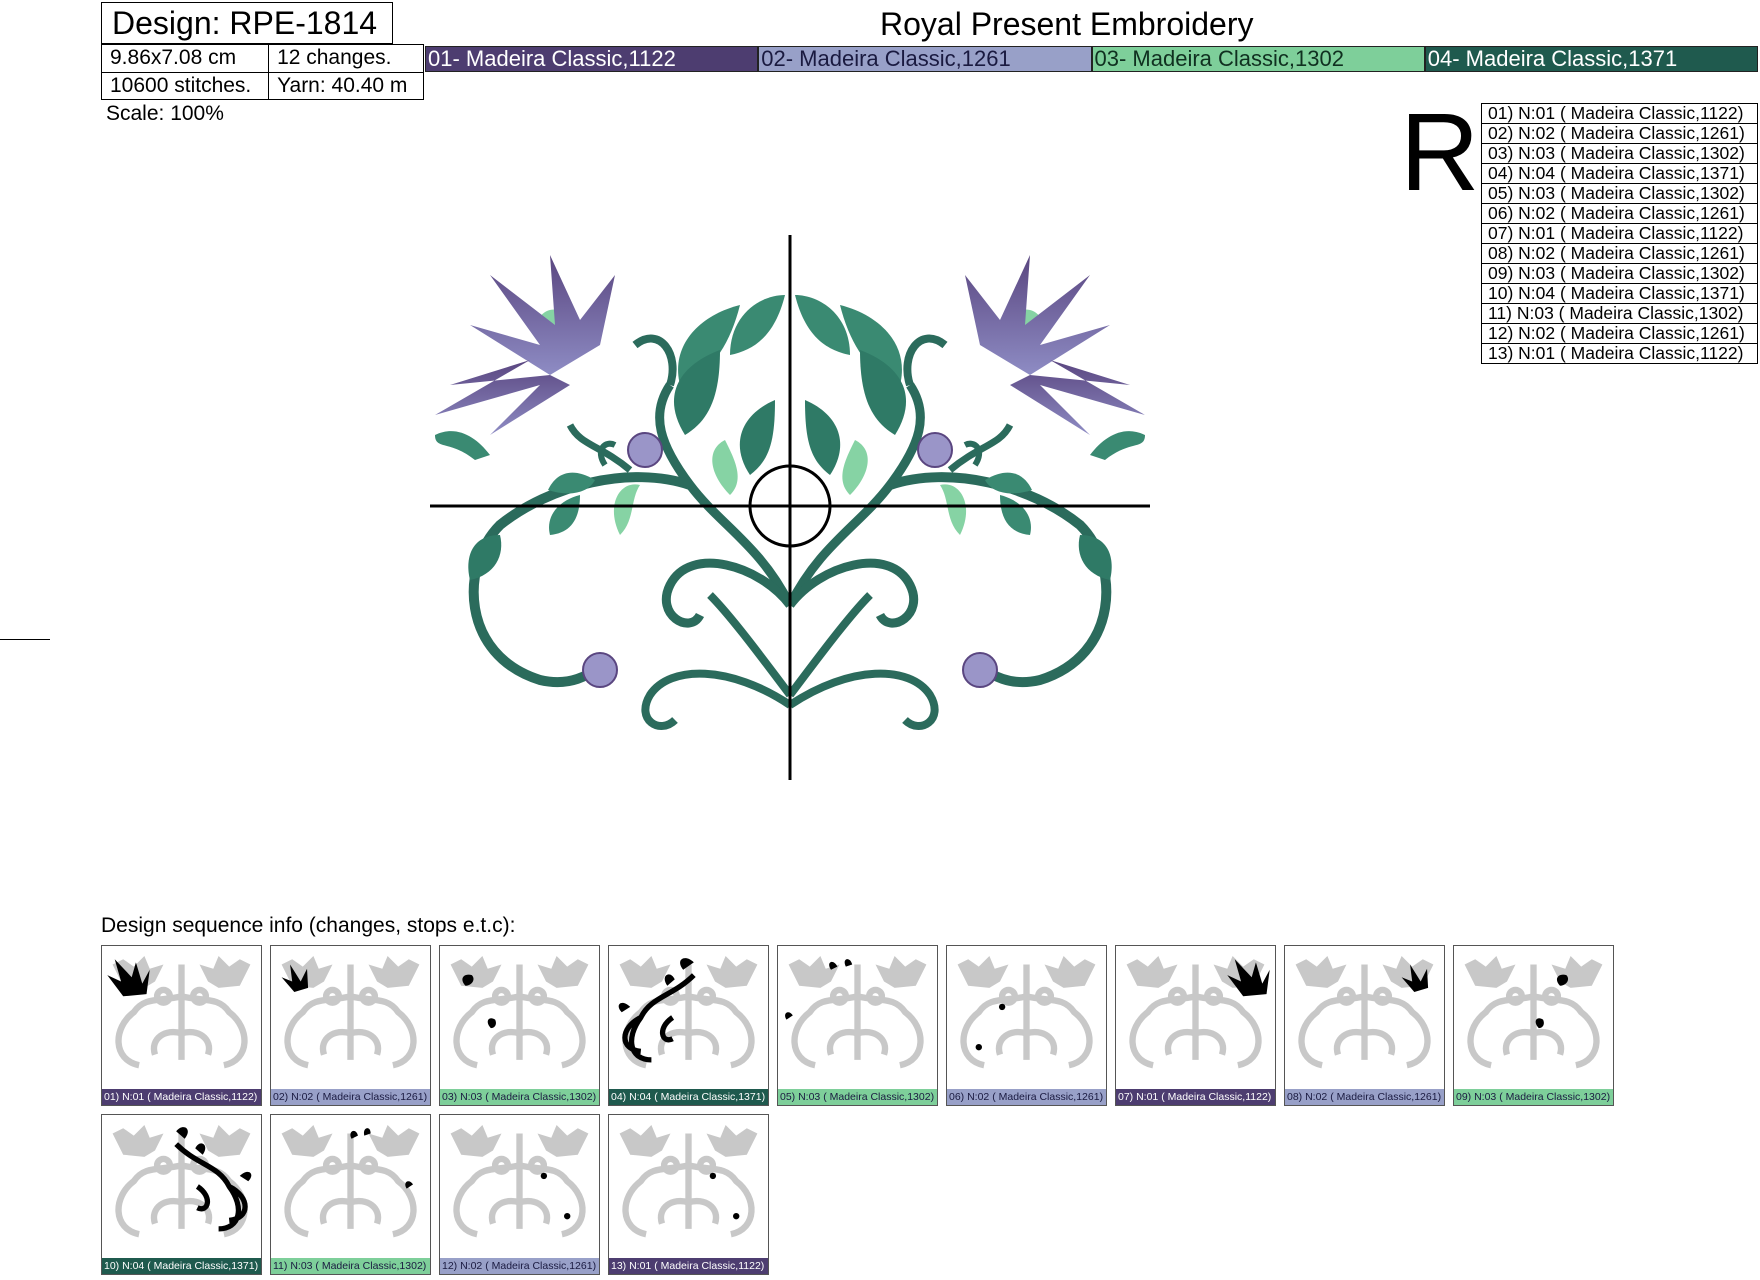  I want to click on sequence-row-label: 03) N:03 ( Madeira Classic,1302), so click(1619, 153).